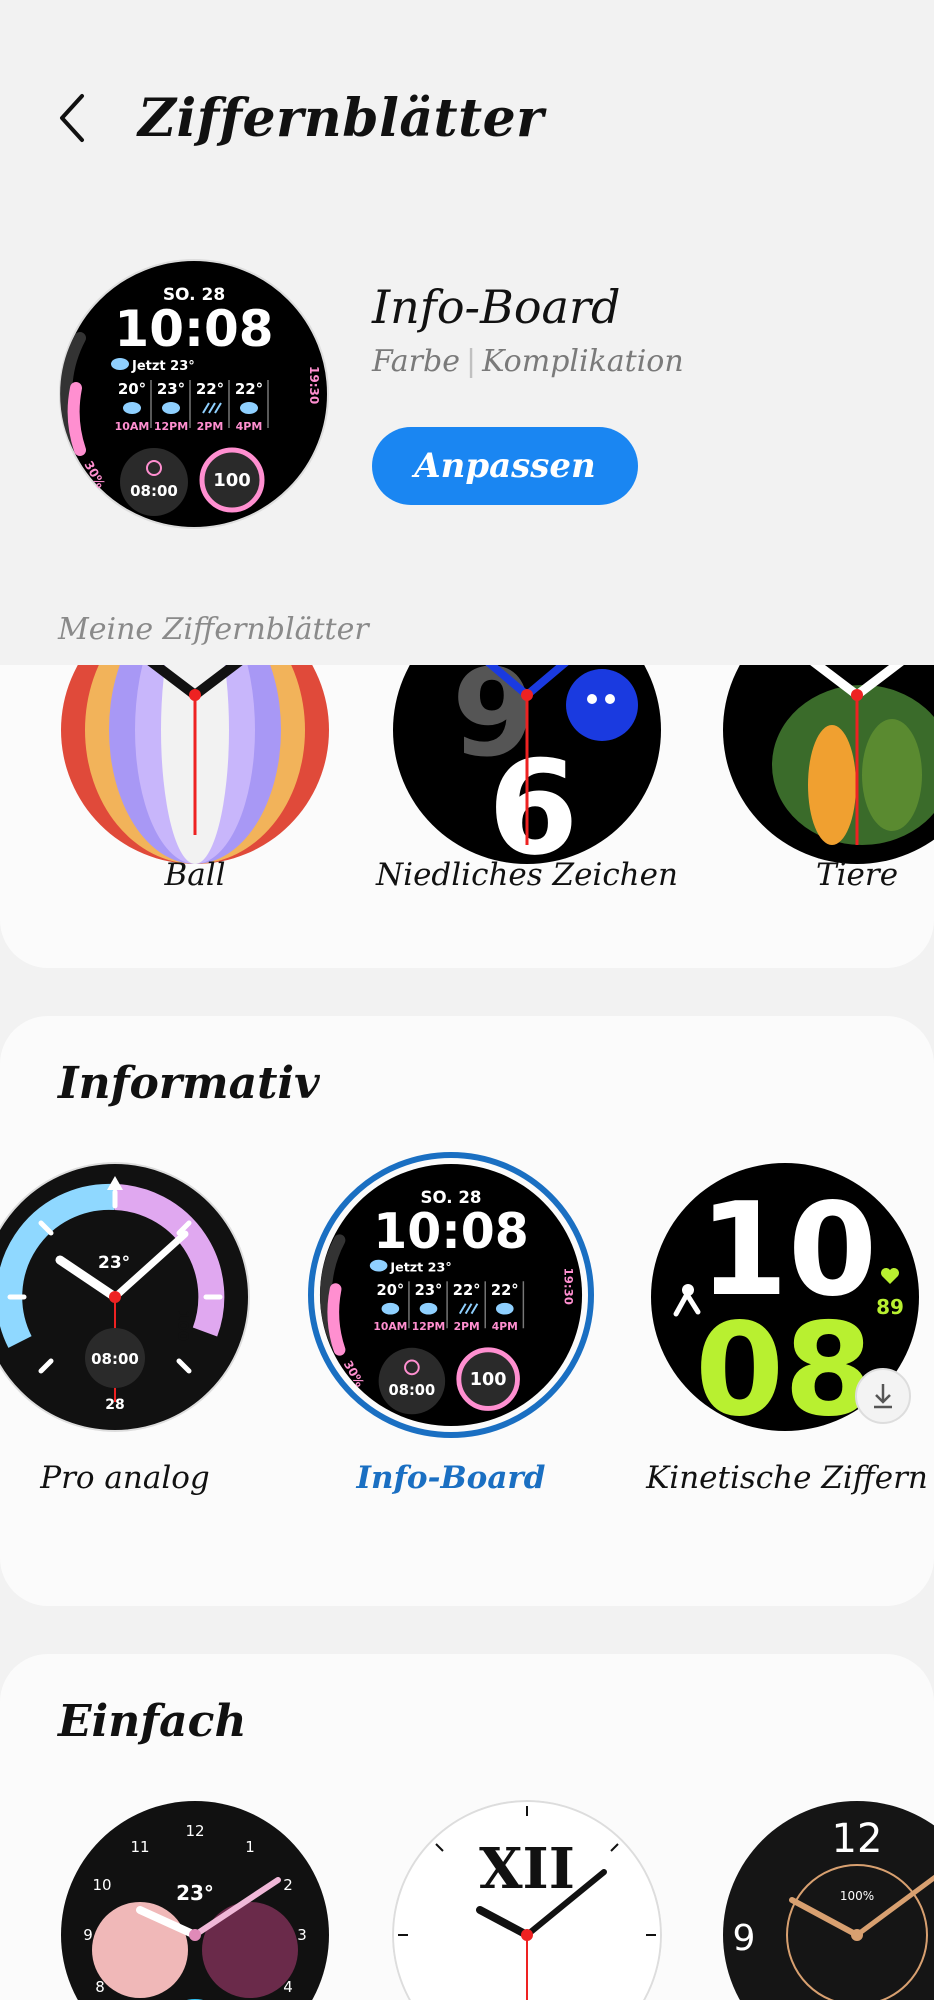 The width and height of the screenshot is (934, 2000). What do you see at coordinates (420, 1267) in the screenshot?
I see `svg-text: Jetzt 23°` at bounding box center [420, 1267].